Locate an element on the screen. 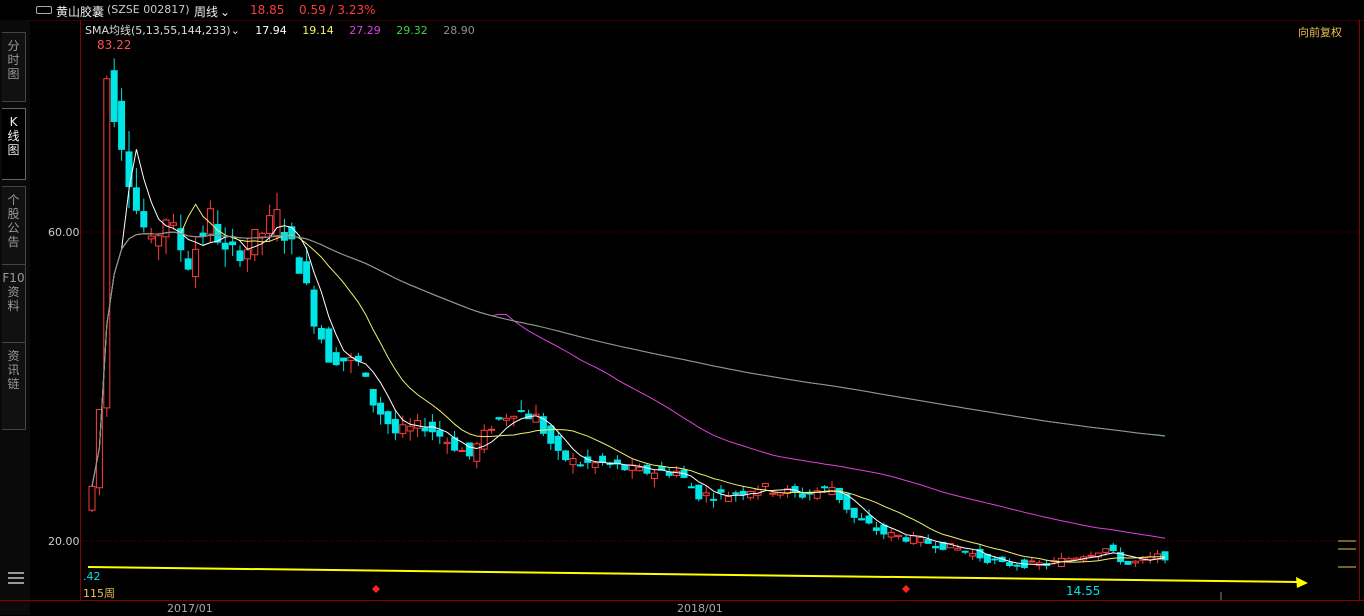  date-axis: 2017/01 2018/01 is located at coordinates (682, 608).